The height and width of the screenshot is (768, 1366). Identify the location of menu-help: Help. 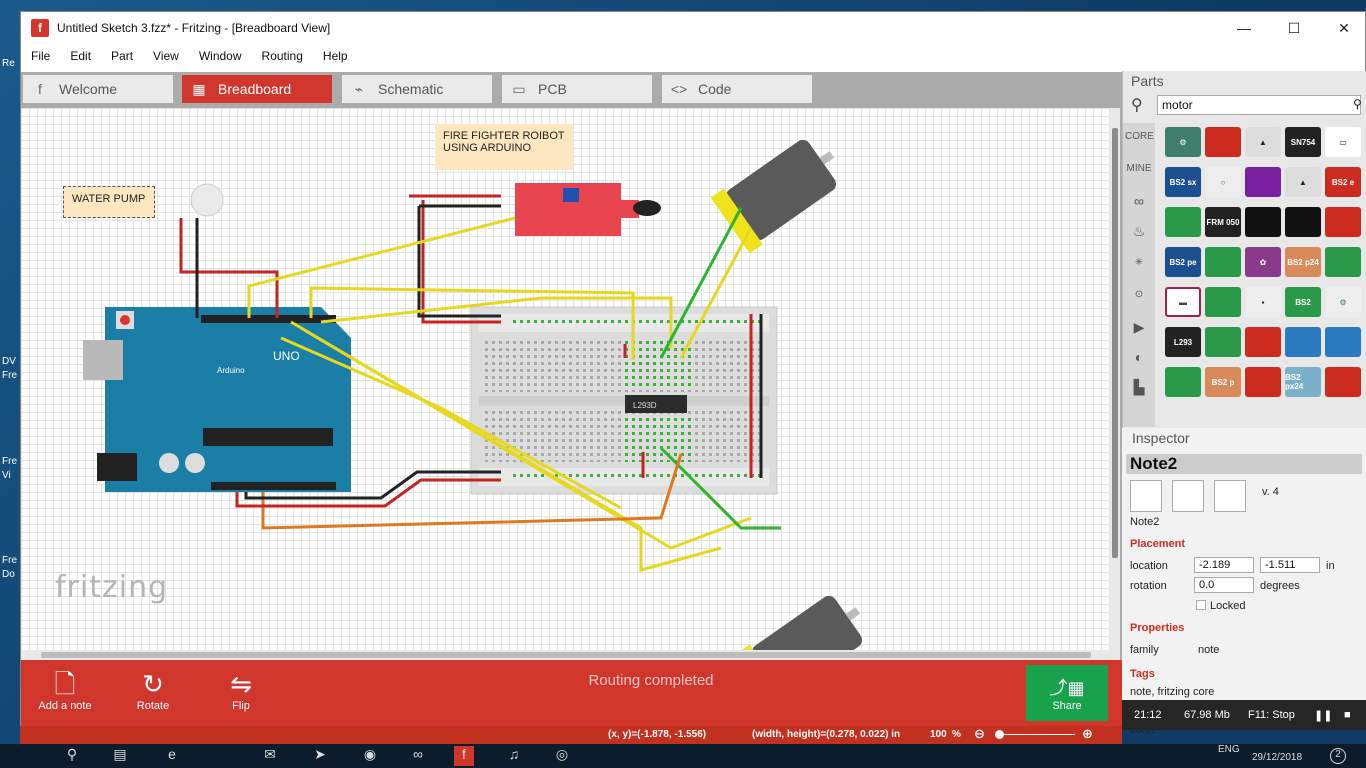
(335, 56).